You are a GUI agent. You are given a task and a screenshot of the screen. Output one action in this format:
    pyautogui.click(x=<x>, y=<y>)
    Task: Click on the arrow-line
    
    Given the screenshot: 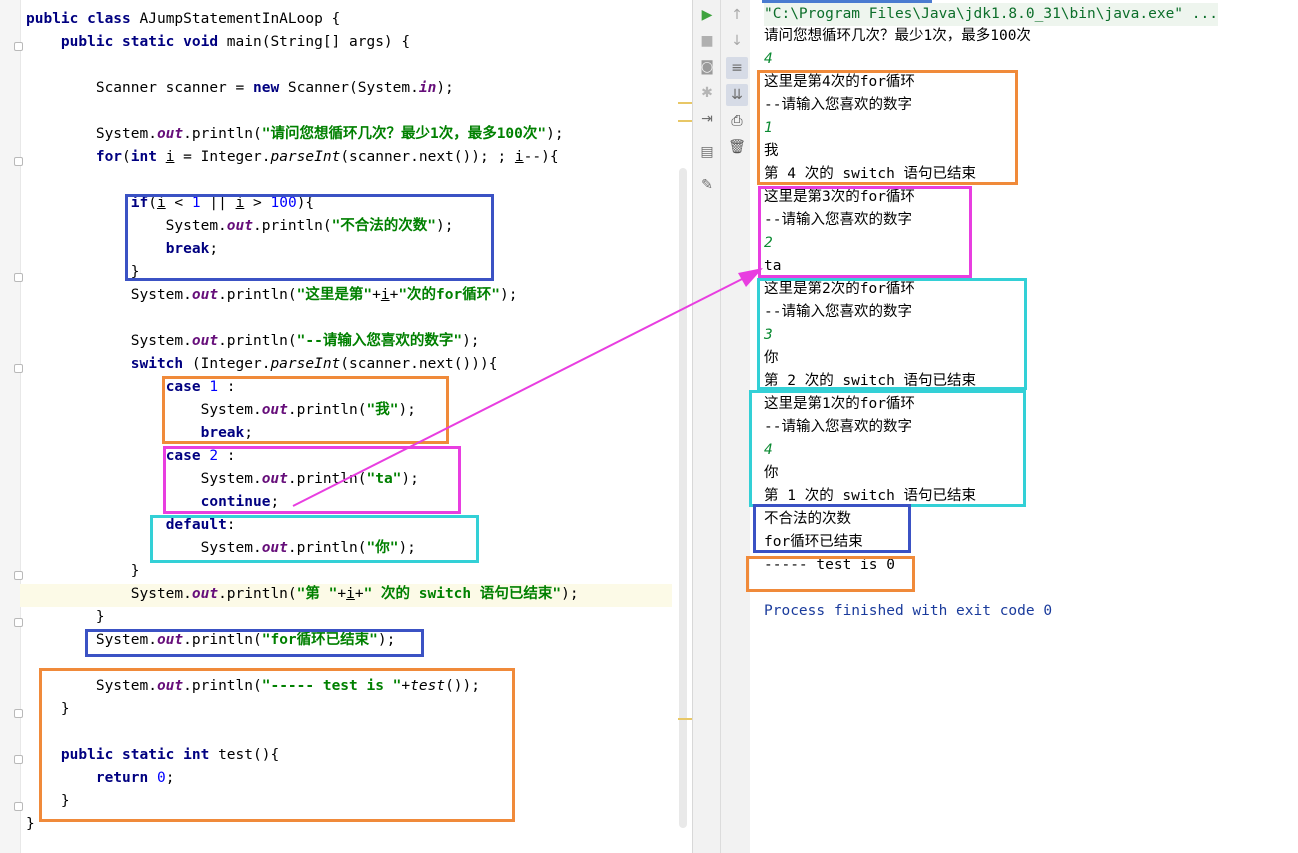 What is the action you would take?
    pyautogui.click(x=522, y=390)
    